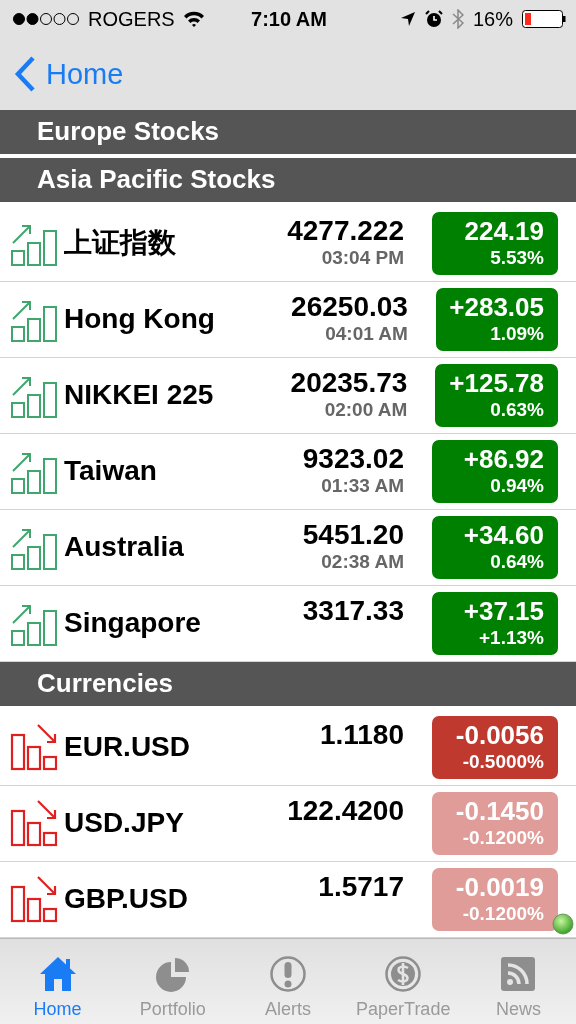  Describe the element at coordinates (120, 243) in the screenshot. I see `market-name: 上证指数` at that location.